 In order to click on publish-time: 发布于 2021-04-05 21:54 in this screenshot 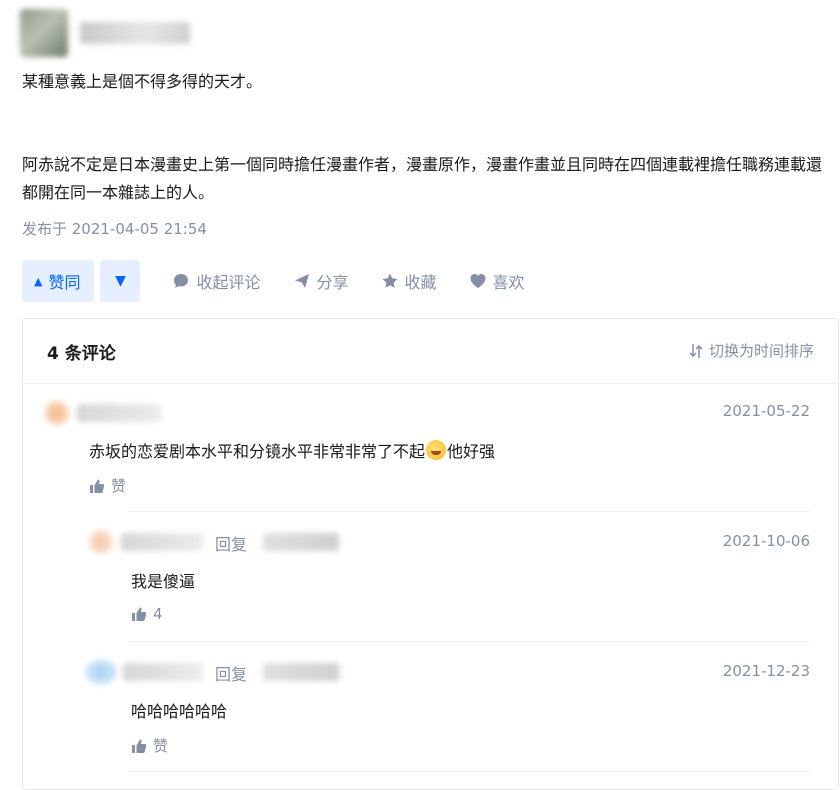, I will do `click(114, 229)`.